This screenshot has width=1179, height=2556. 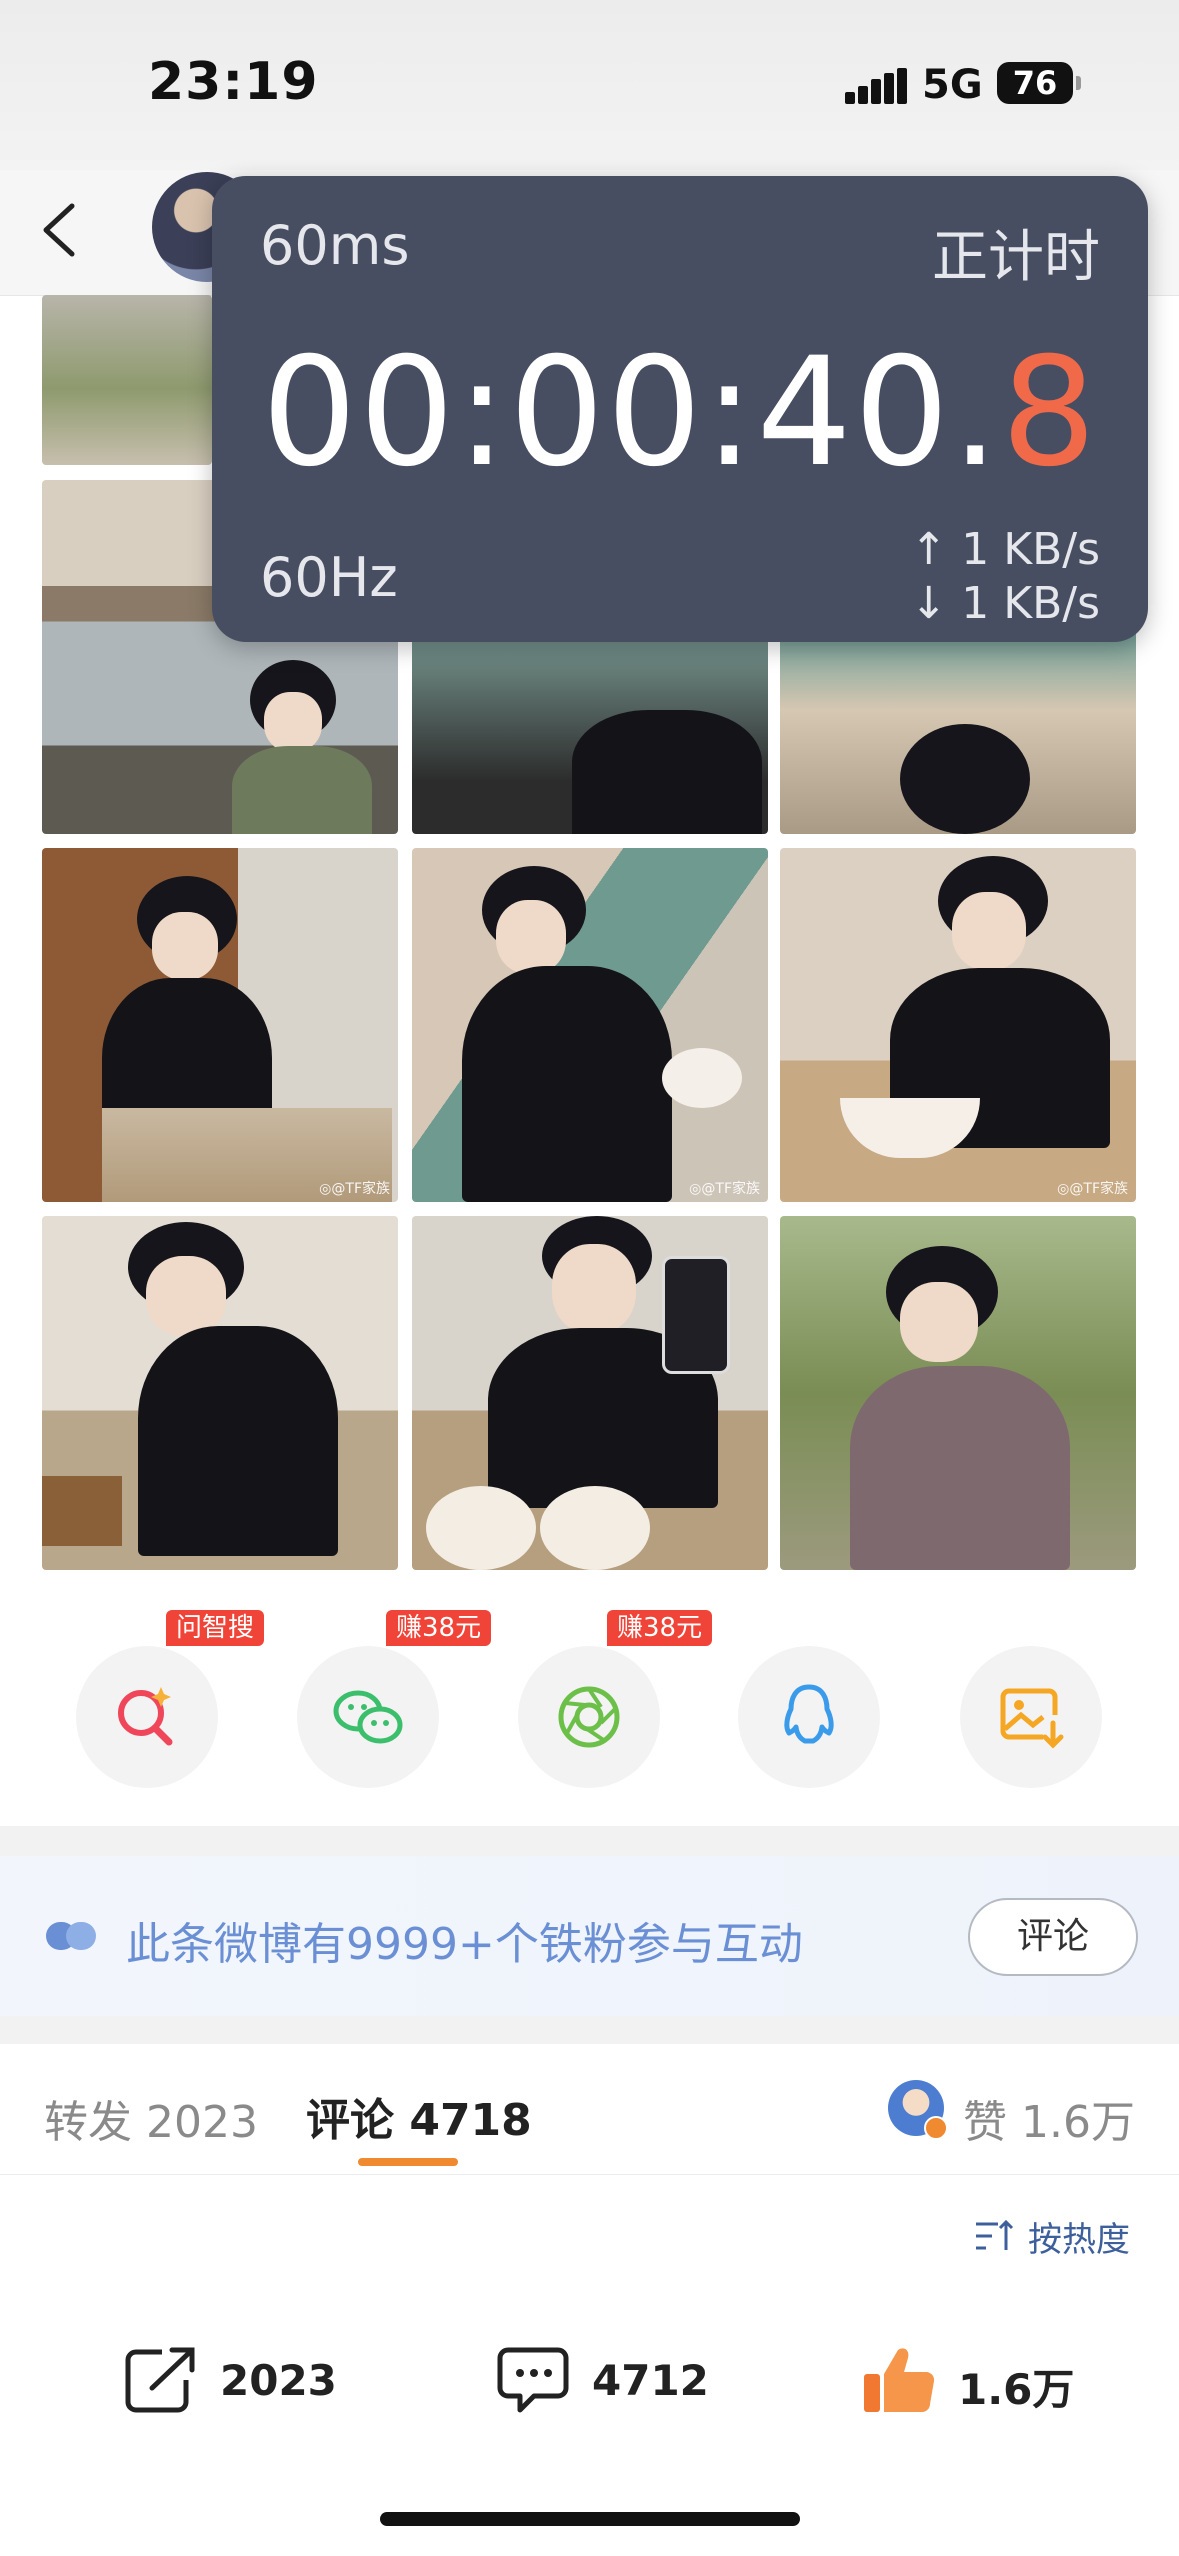 What do you see at coordinates (1005, 549) in the screenshot?
I see `upload-speed: ↑ 1 KB/s` at bounding box center [1005, 549].